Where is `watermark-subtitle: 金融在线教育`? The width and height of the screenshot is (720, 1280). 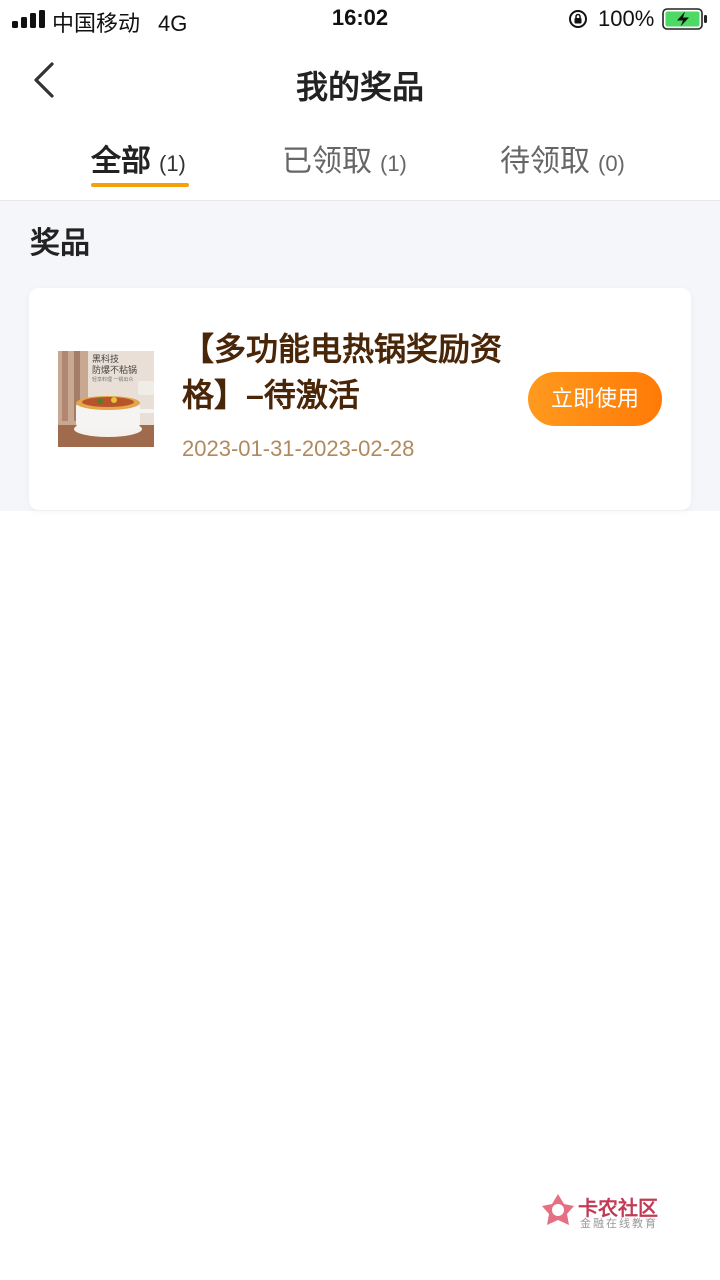
watermark-subtitle: 金融在线教育 is located at coordinates (619, 1224).